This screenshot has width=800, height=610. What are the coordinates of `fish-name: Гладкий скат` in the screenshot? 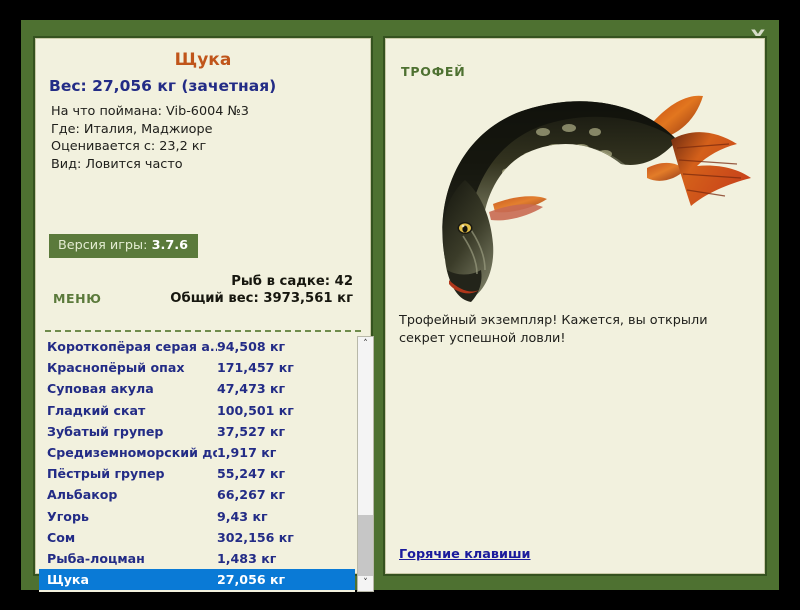 It's located at (96, 410).